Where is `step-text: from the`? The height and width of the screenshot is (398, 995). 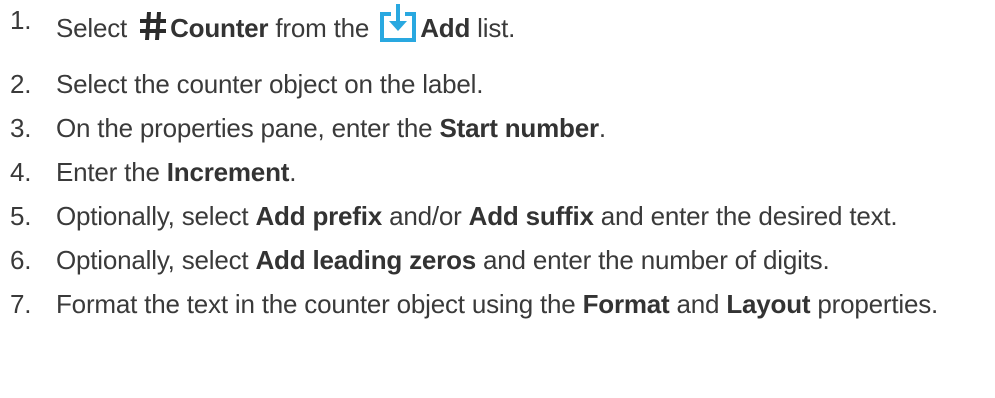
step-text: from the is located at coordinates (322, 27).